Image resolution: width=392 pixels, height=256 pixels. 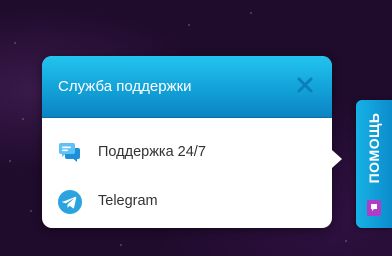 I want to click on close-icon, so click(x=305, y=85).